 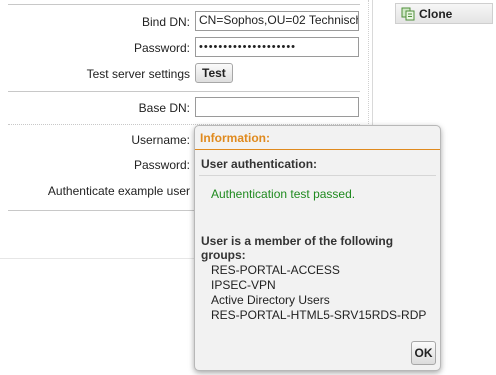 I want to click on auth-success-message: Authentication test passed., so click(x=283, y=194).